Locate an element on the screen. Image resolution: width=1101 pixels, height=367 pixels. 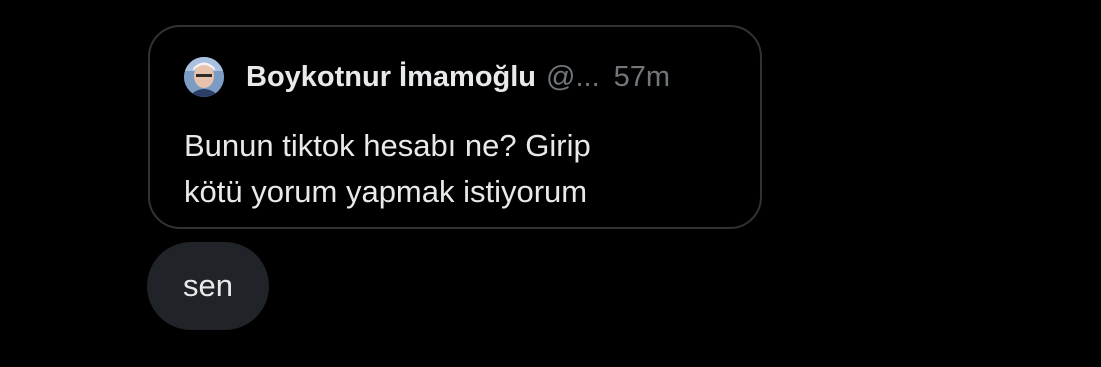
post-timestamp: 57m is located at coordinates (642, 77).